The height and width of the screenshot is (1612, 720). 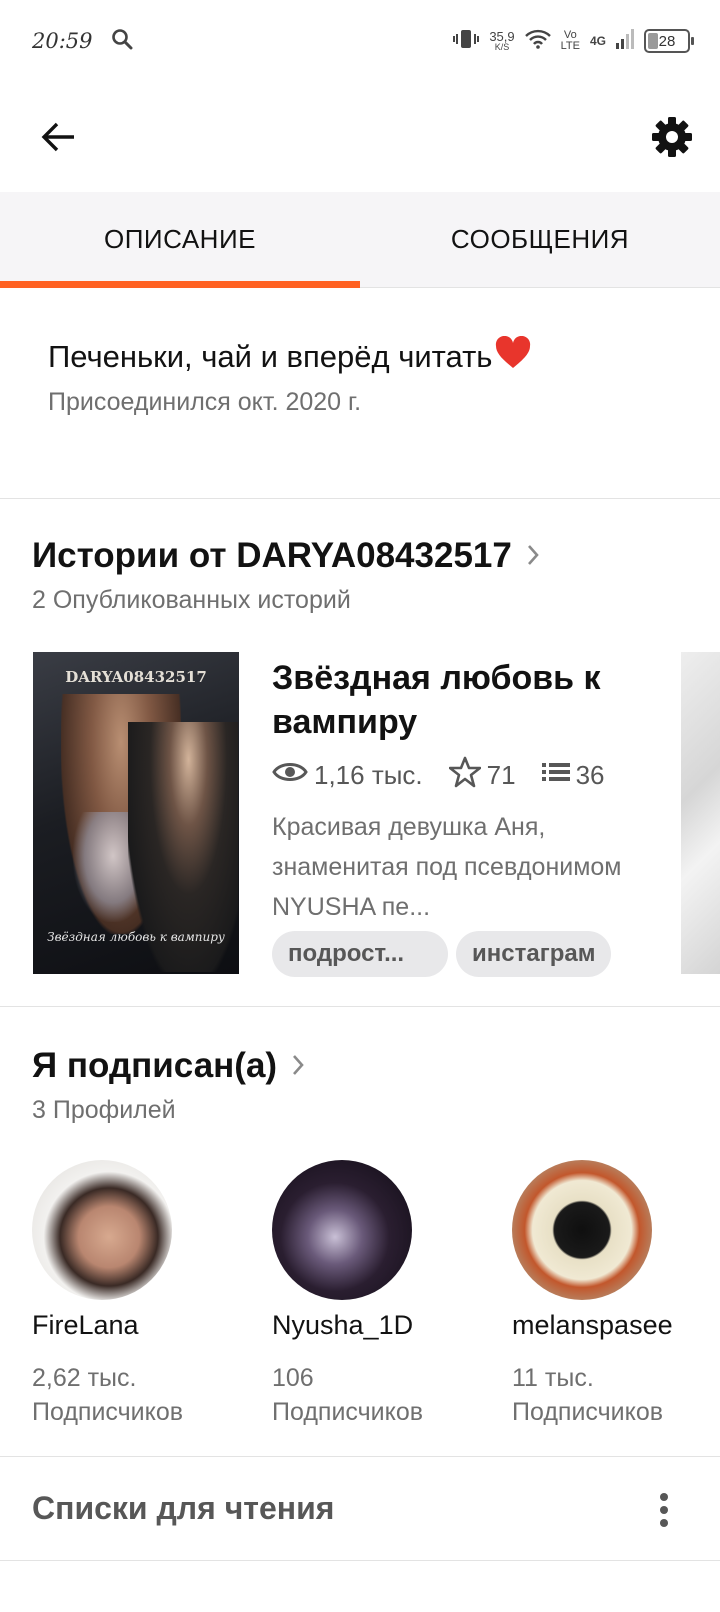 What do you see at coordinates (597, 41) in the screenshot?
I see `network-type: 4G` at bounding box center [597, 41].